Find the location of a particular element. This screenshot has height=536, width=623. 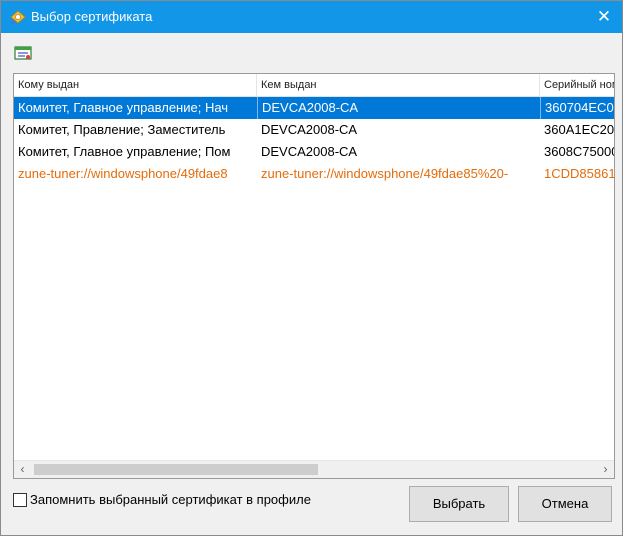

column-header-issued-to: Кому выдан is located at coordinates (135, 85).